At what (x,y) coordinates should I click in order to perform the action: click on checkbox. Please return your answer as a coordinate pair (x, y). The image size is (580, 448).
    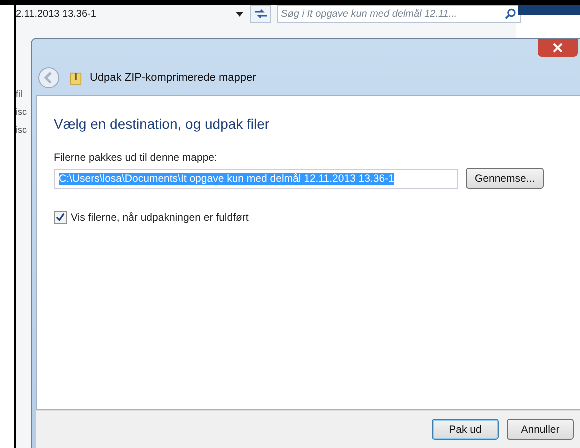
    Looking at the image, I should click on (60, 217).